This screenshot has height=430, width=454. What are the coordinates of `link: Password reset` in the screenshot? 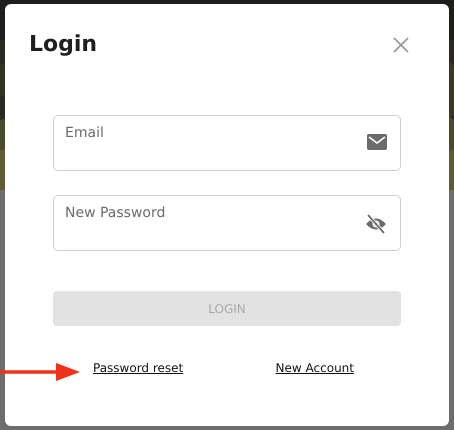 It's located at (138, 368).